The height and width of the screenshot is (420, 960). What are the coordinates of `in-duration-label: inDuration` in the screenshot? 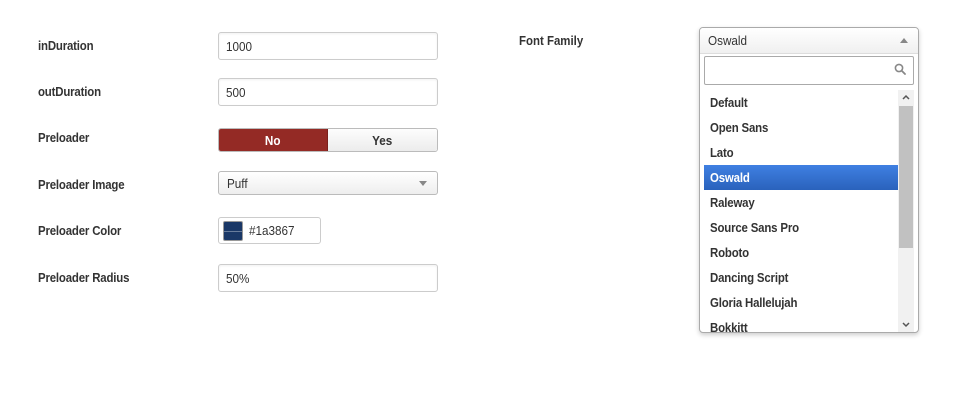 It's located at (66, 45).